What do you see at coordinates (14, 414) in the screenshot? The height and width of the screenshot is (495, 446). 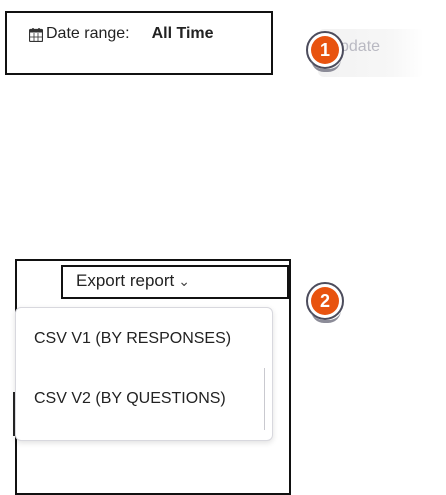 I see `menu-left-border` at bounding box center [14, 414].